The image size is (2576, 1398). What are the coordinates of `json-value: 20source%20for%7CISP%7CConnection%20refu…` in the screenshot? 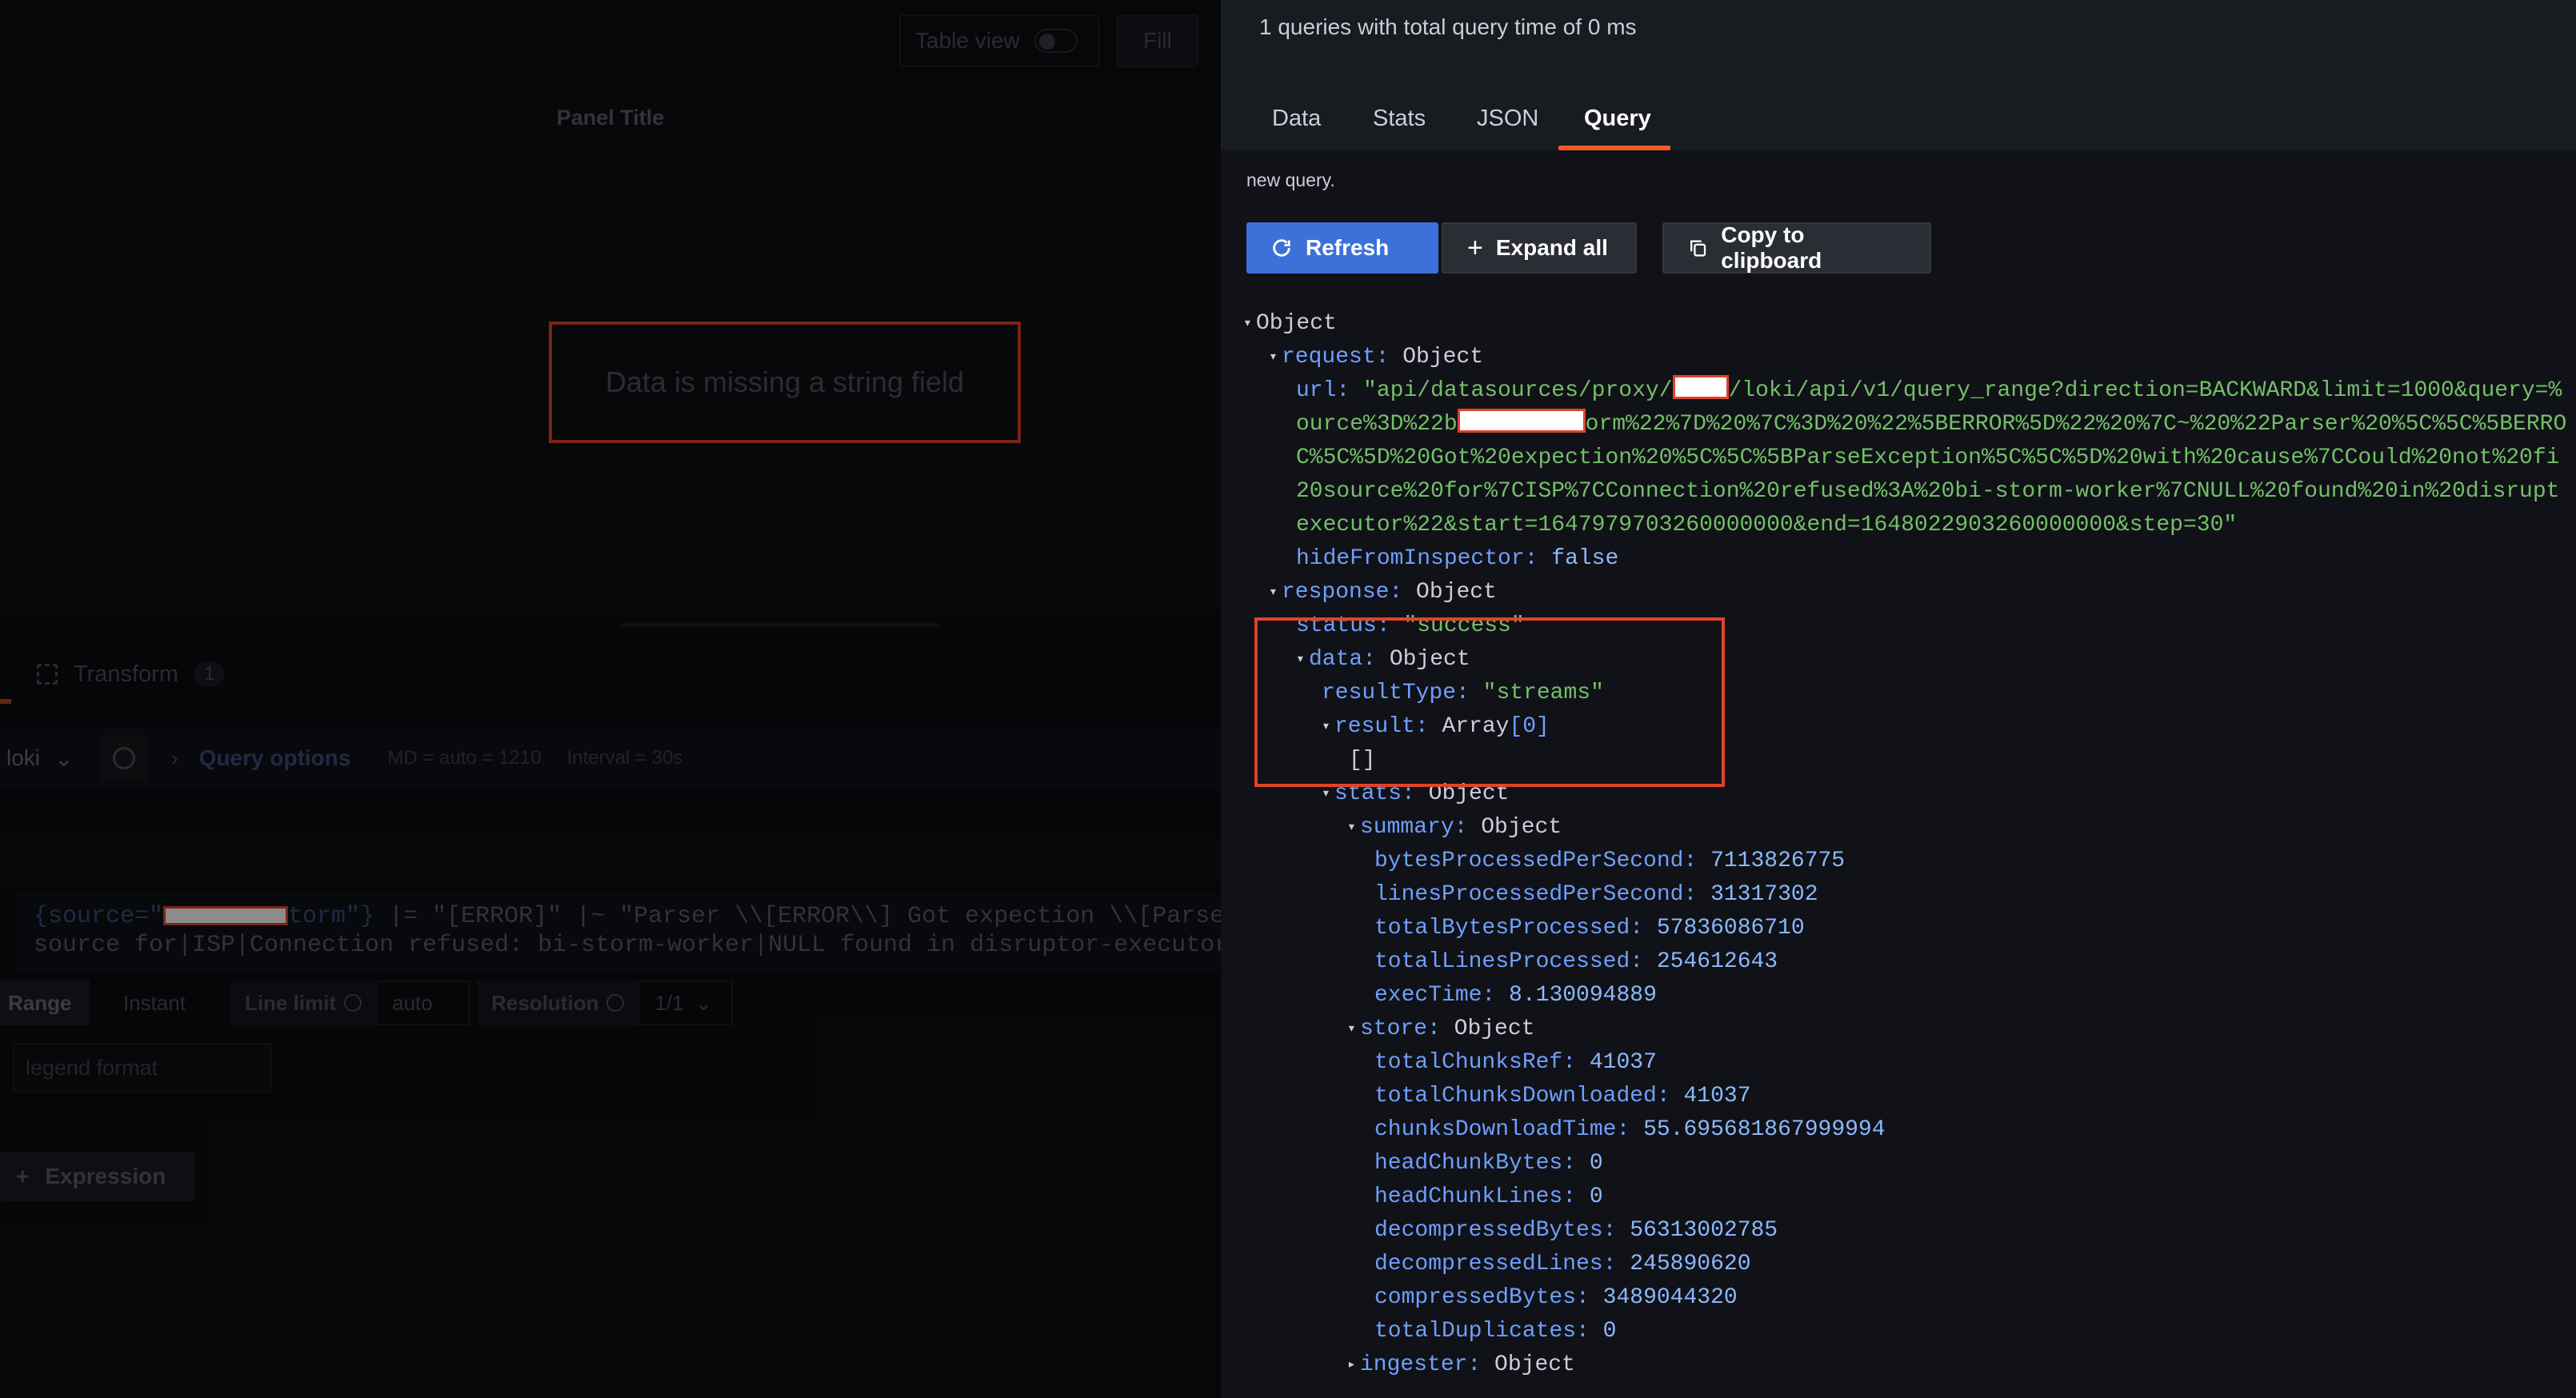 It's located at (1928, 492).